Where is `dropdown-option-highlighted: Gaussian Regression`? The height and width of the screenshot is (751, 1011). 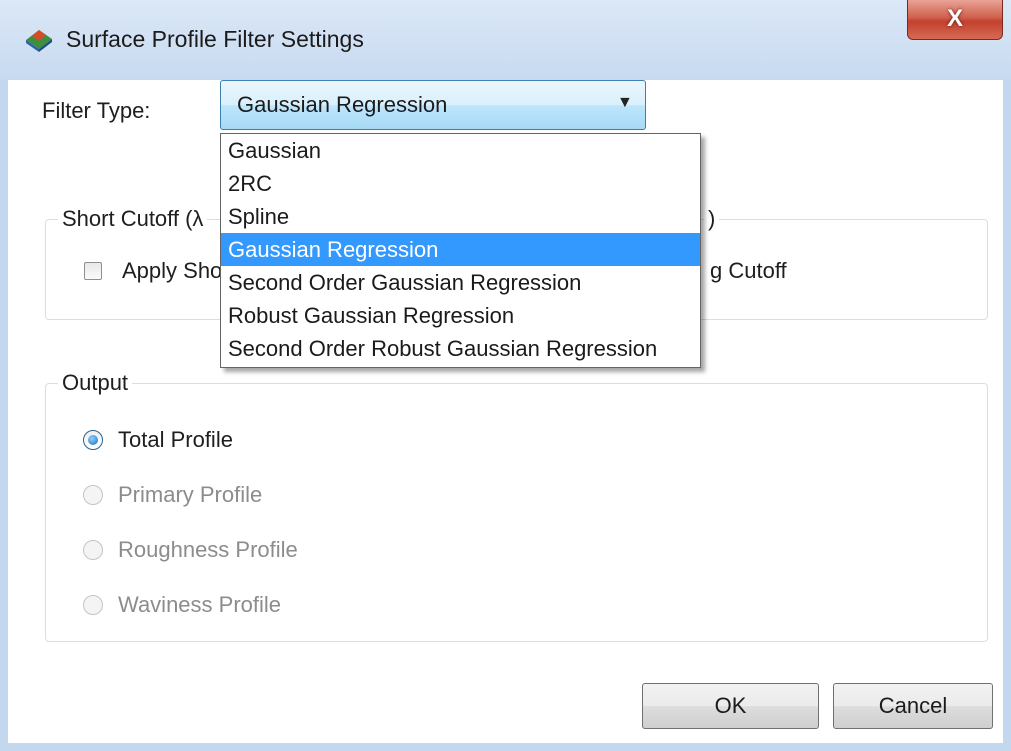
dropdown-option-highlighted: Gaussian Regression is located at coordinates (460, 249).